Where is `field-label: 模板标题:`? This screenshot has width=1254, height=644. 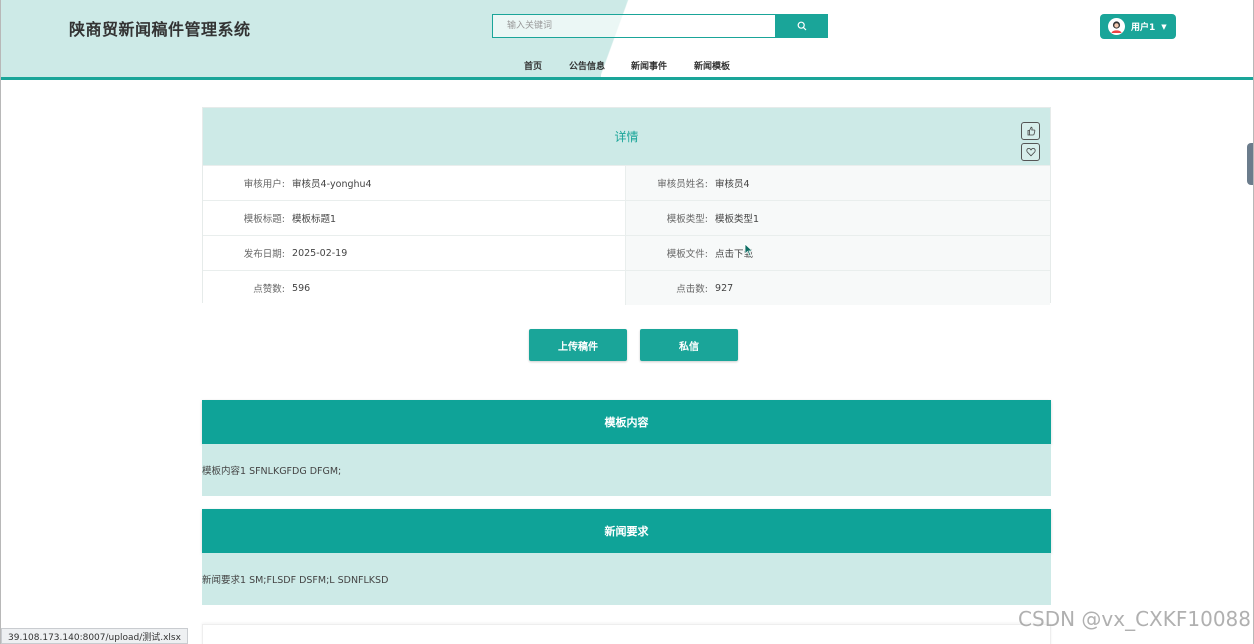 field-label: 模板标题: is located at coordinates (264, 219).